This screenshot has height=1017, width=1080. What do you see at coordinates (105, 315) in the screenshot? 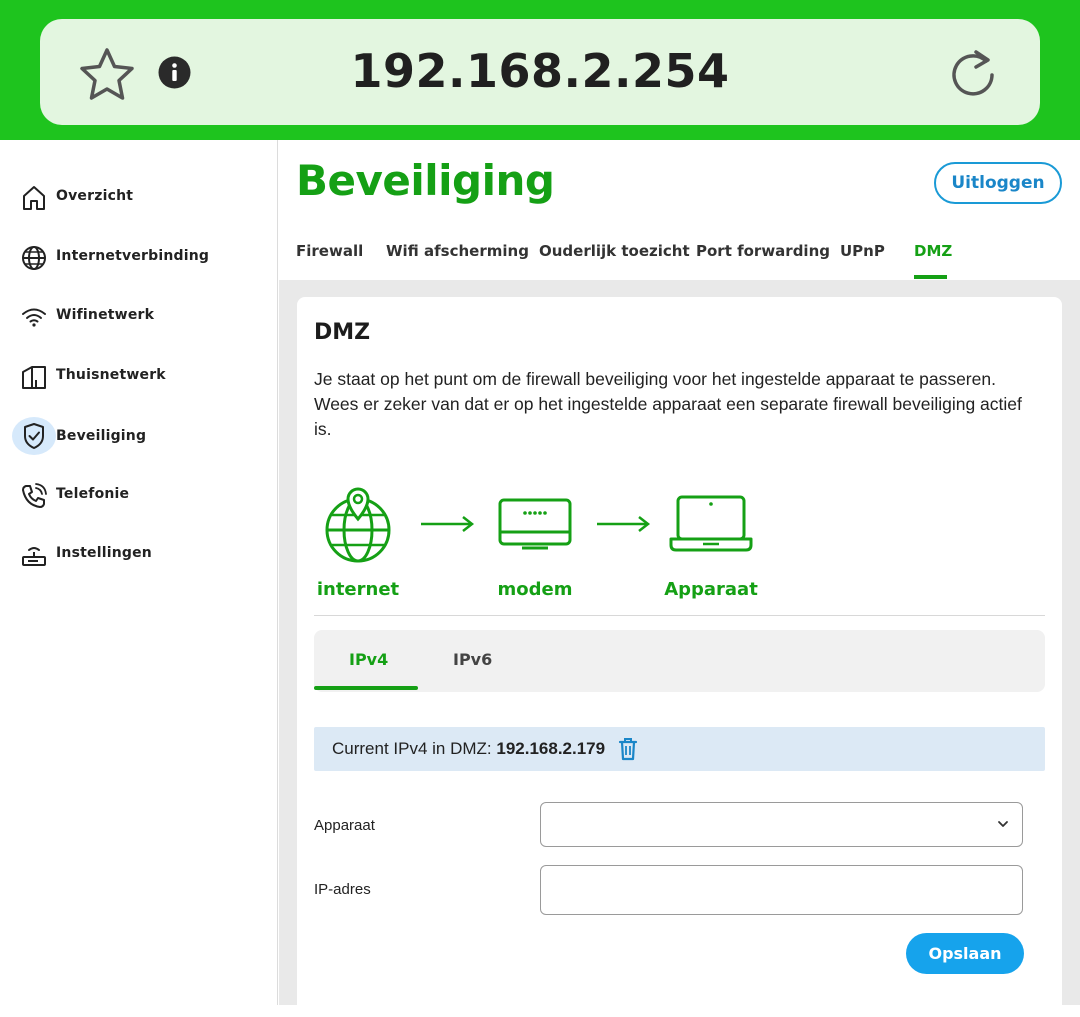
I see `sidebar-item-label: Wifinetwerk` at bounding box center [105, 315].